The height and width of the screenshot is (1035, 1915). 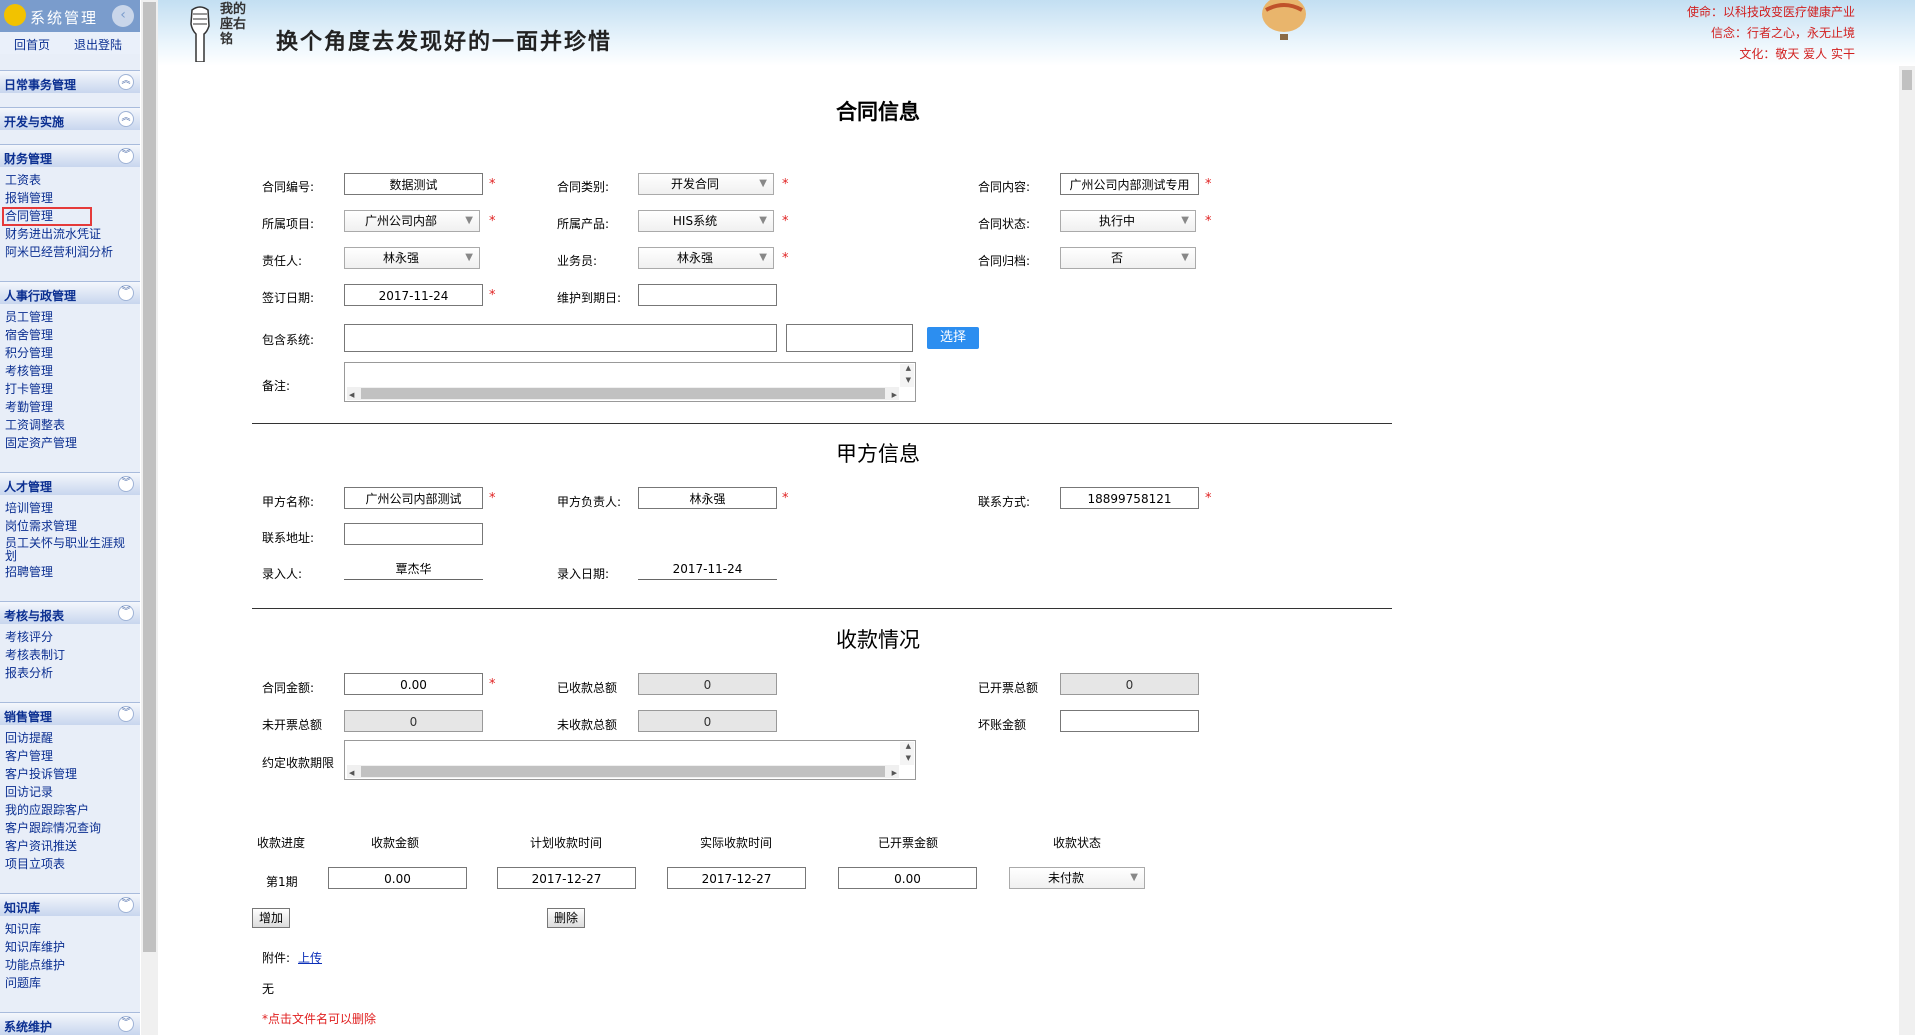 I want to click on menu-hr-admin: 人事行政管理 ︾, so click(x=70, y=292).